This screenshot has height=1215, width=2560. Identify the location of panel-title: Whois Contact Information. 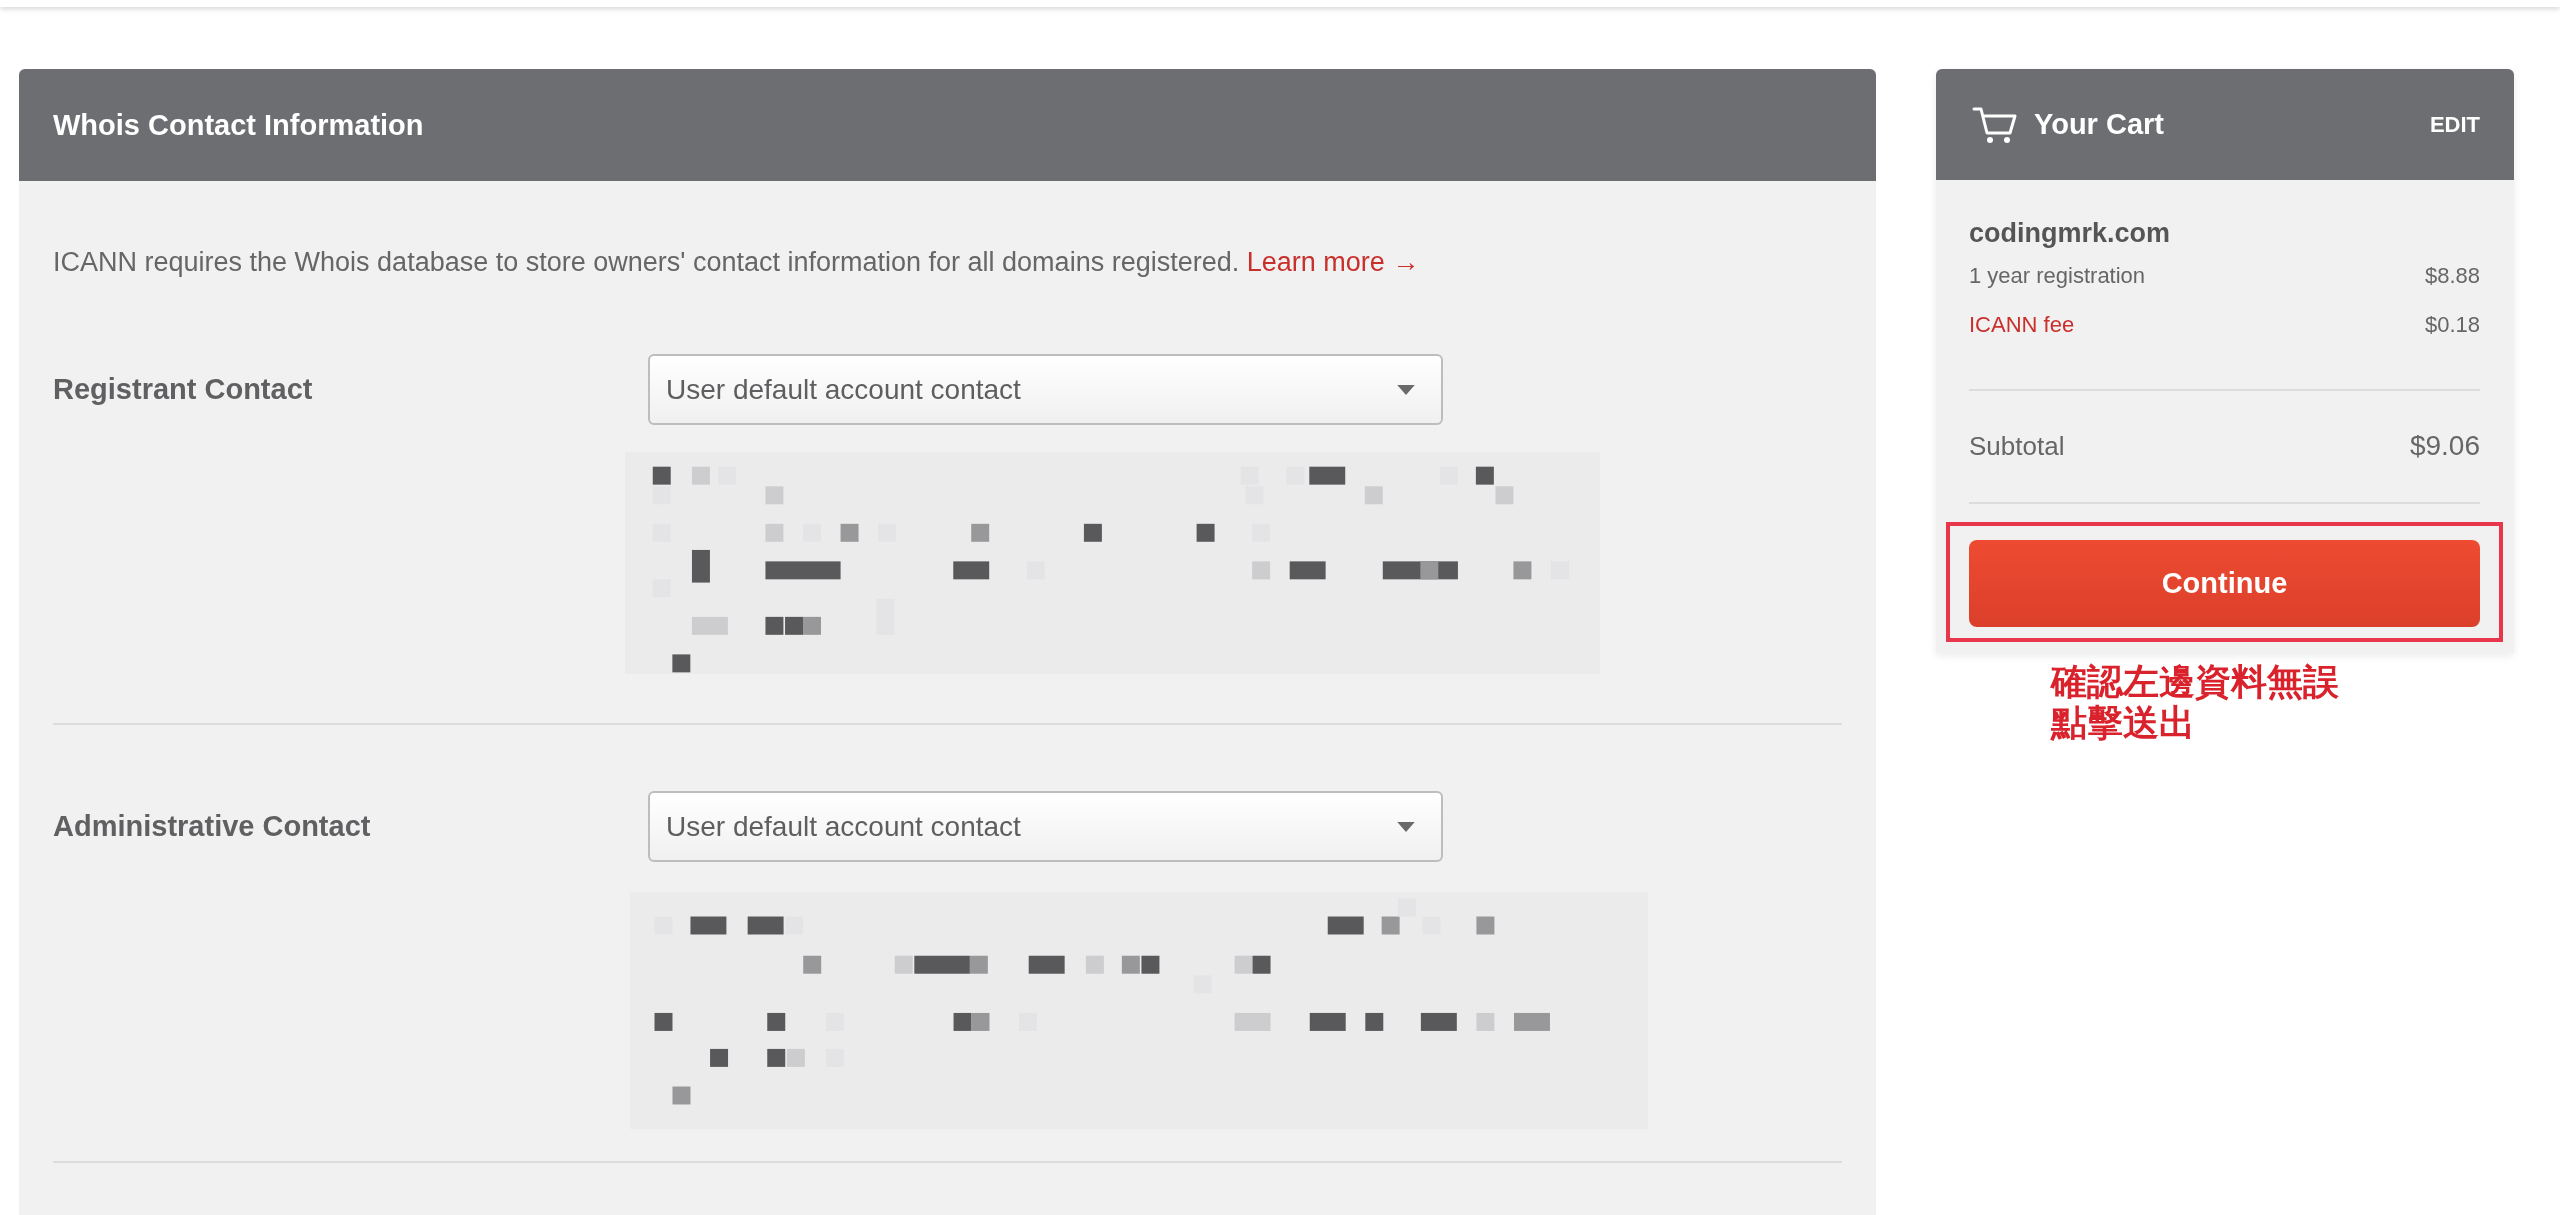
(238, 125).